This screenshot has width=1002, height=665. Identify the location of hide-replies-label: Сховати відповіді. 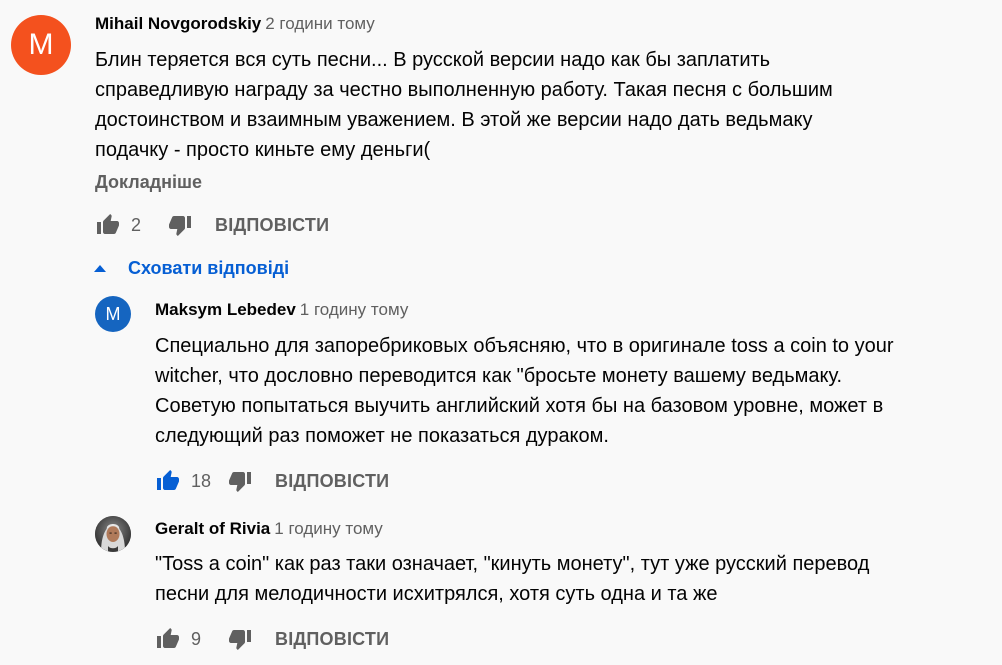
(209, 267).